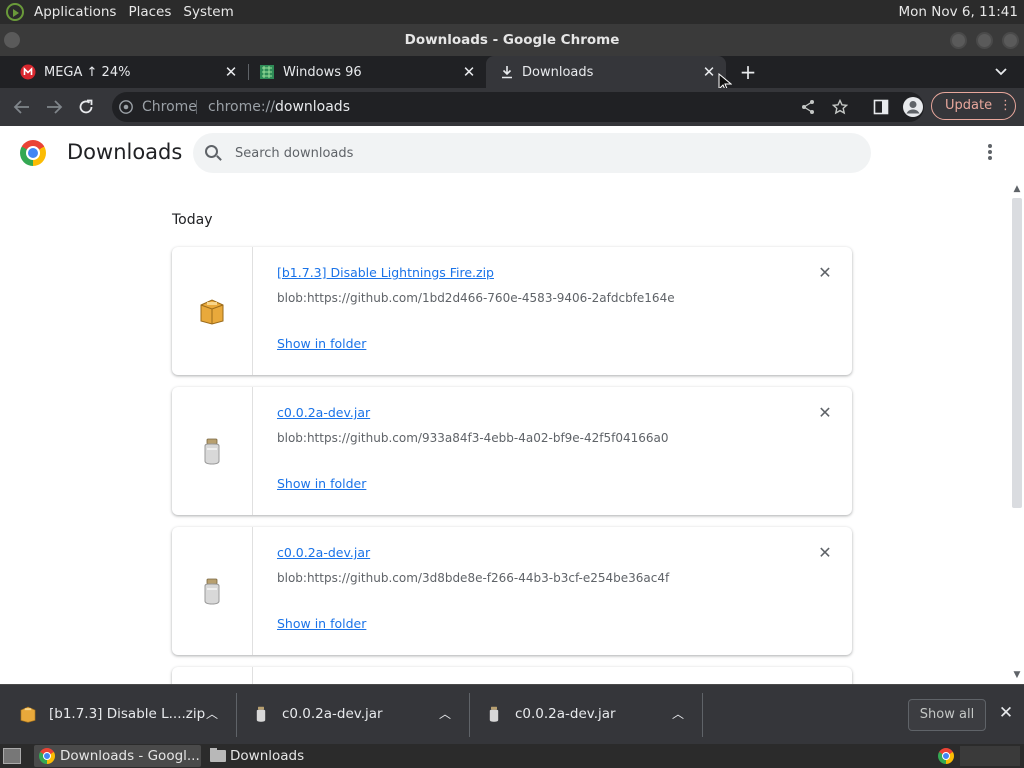  I want to click on back-icon, so click(22, 107).